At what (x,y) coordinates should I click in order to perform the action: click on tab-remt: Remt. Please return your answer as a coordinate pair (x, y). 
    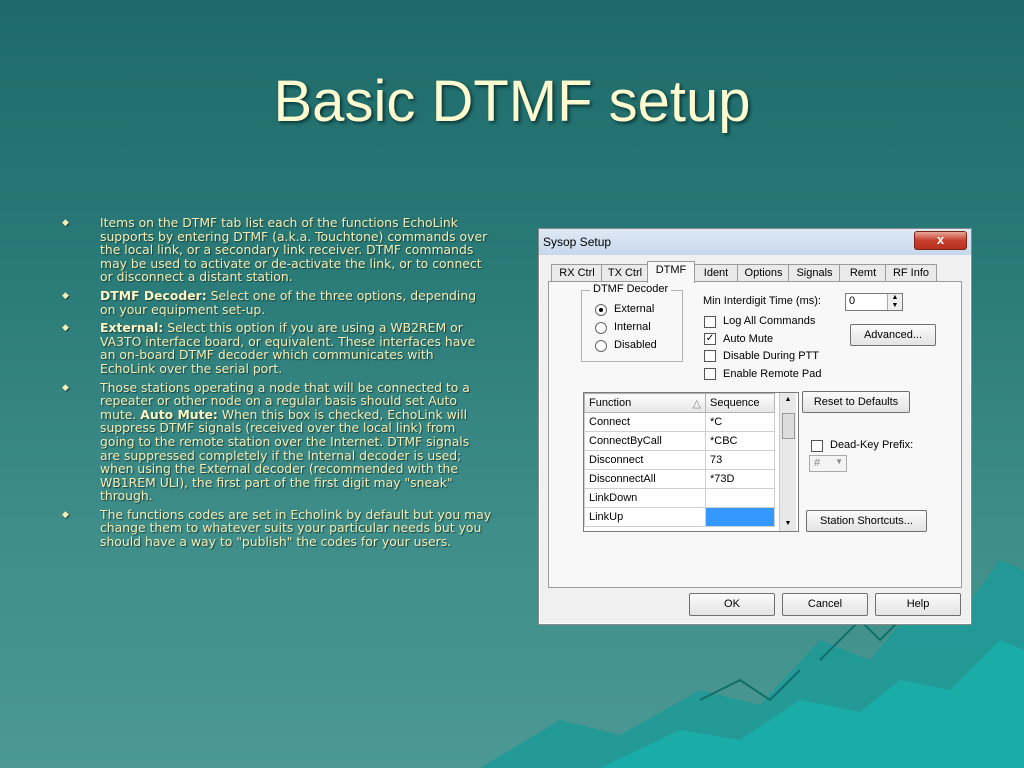
    Looking at the image, I should click on (863, 273).